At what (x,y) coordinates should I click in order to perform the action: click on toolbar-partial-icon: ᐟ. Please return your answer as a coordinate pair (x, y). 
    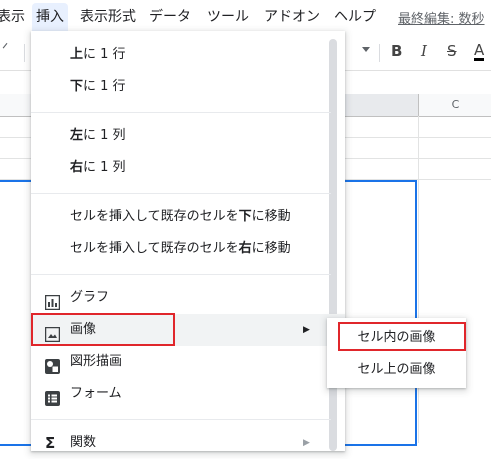
    Looking at the image, I should click on (5, 49).